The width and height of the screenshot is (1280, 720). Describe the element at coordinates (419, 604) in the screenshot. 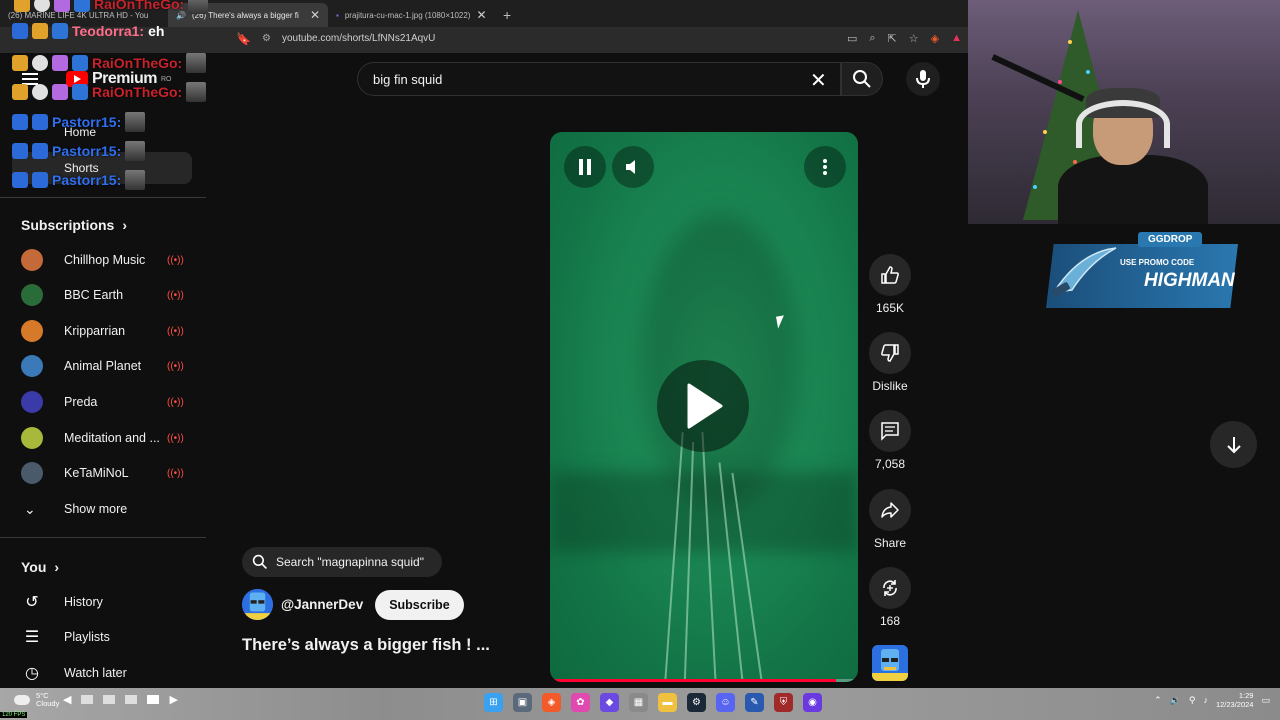

I see `subscribe-button: Subscribe` at that location.